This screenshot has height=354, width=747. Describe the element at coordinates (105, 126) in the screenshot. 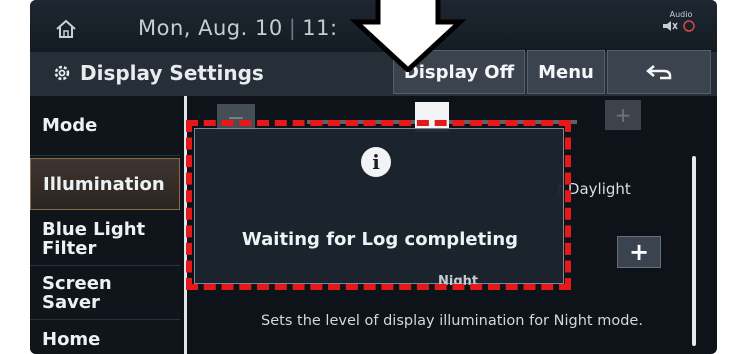

I see `sidebar-item-mode: Mode` at that location.